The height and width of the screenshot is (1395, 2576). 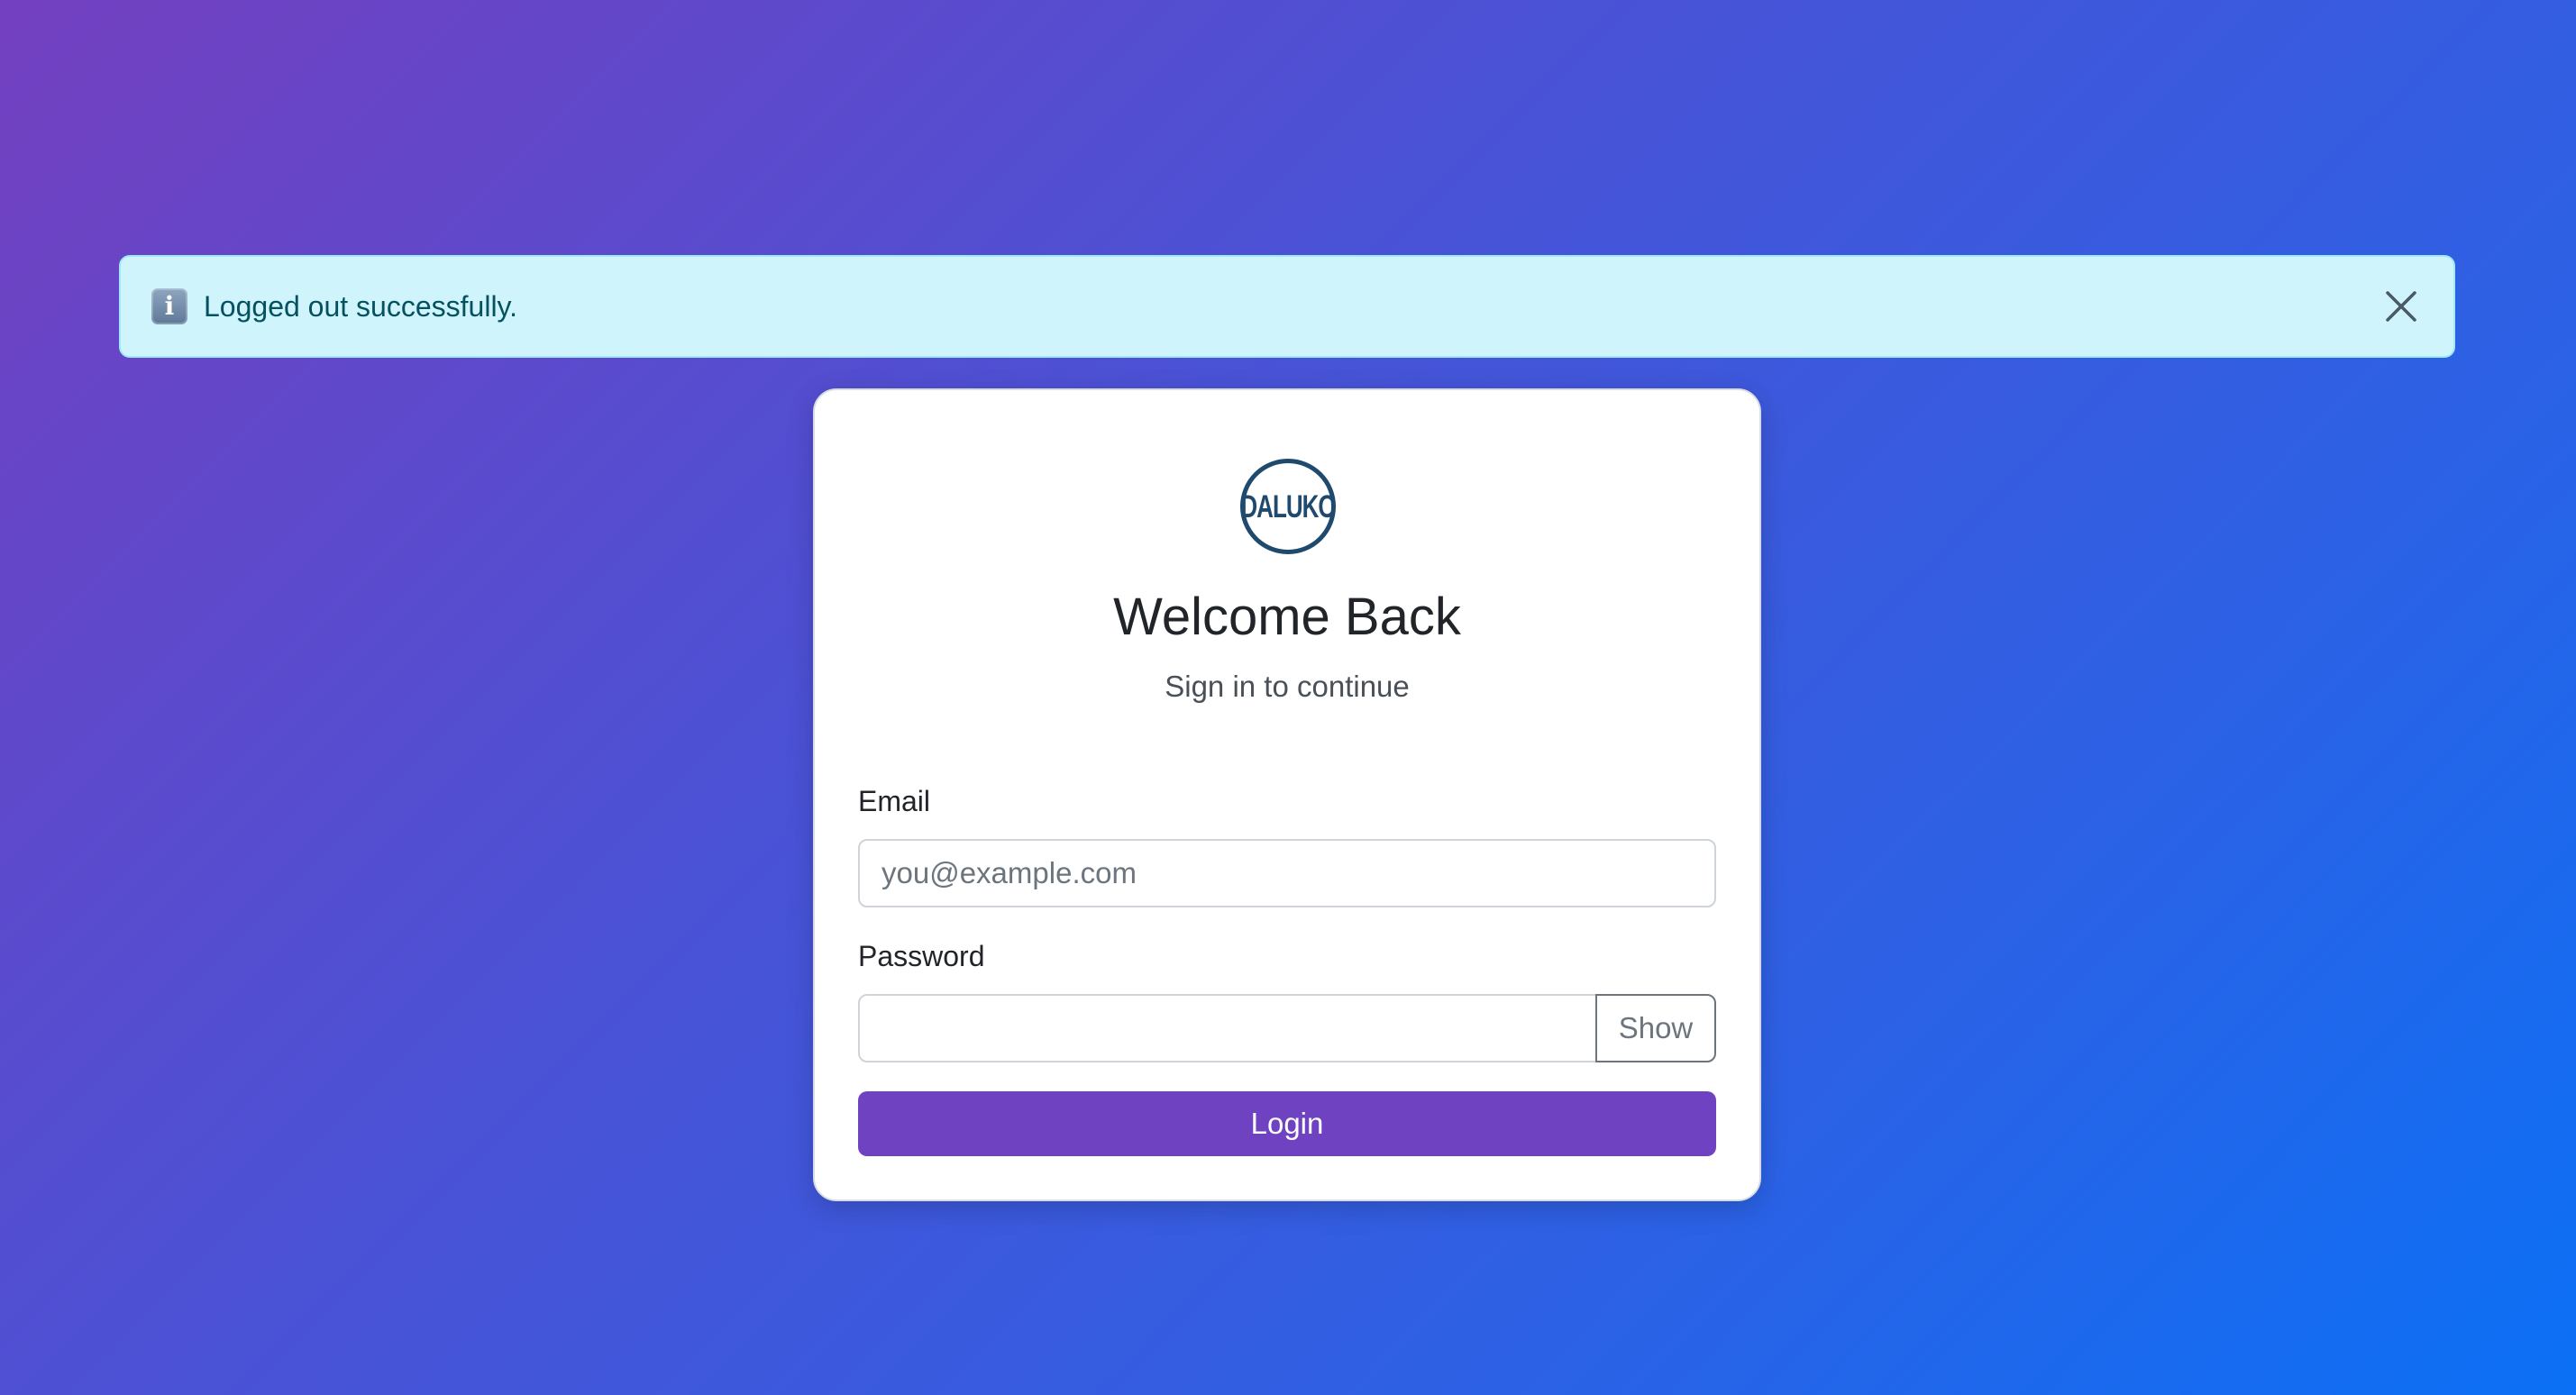 I want to click on daluko-logo: DALUKO, so click(x=1288, y=506).